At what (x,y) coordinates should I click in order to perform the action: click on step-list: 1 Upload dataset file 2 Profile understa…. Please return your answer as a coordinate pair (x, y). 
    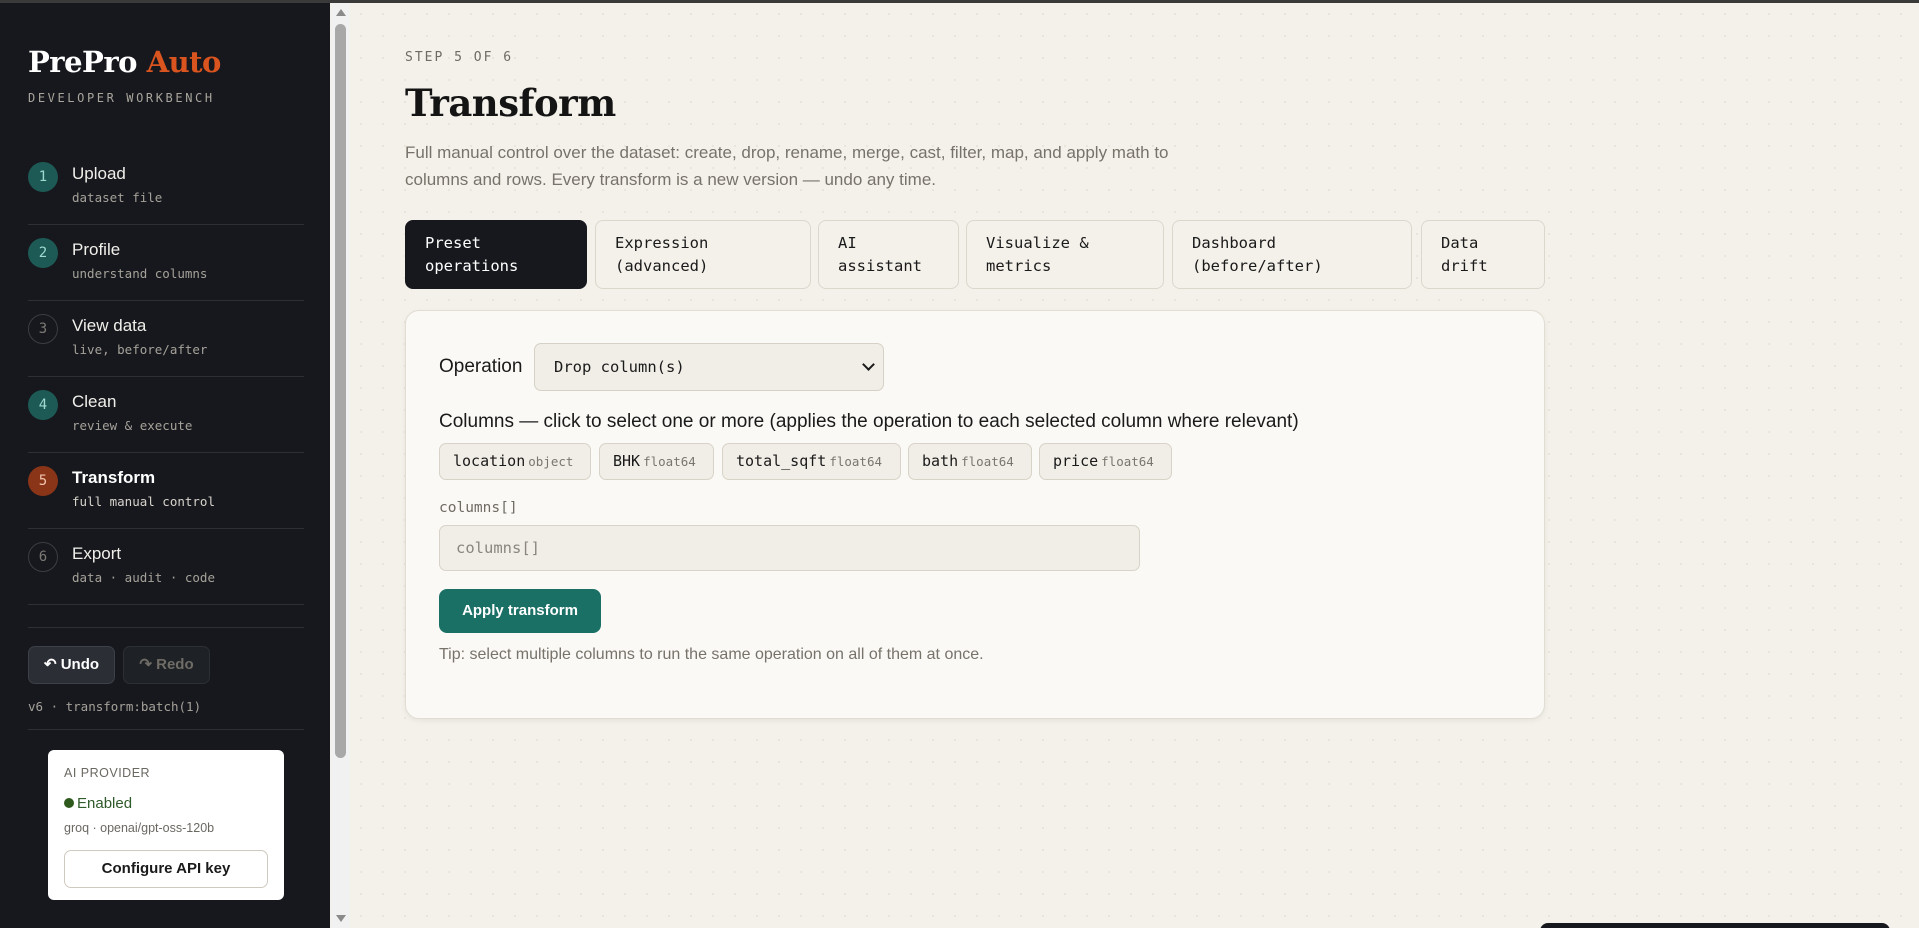
    Looking at the image, I should click on (166, 377).